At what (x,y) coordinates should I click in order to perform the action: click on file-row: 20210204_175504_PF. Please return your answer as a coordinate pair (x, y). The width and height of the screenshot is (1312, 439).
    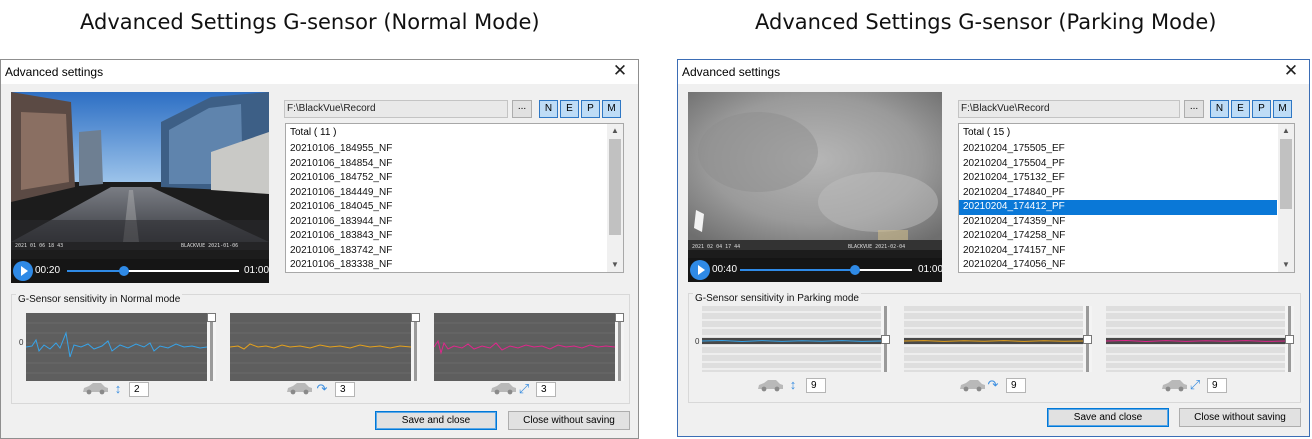
    Looking at the image, I should click on (1118, 164).